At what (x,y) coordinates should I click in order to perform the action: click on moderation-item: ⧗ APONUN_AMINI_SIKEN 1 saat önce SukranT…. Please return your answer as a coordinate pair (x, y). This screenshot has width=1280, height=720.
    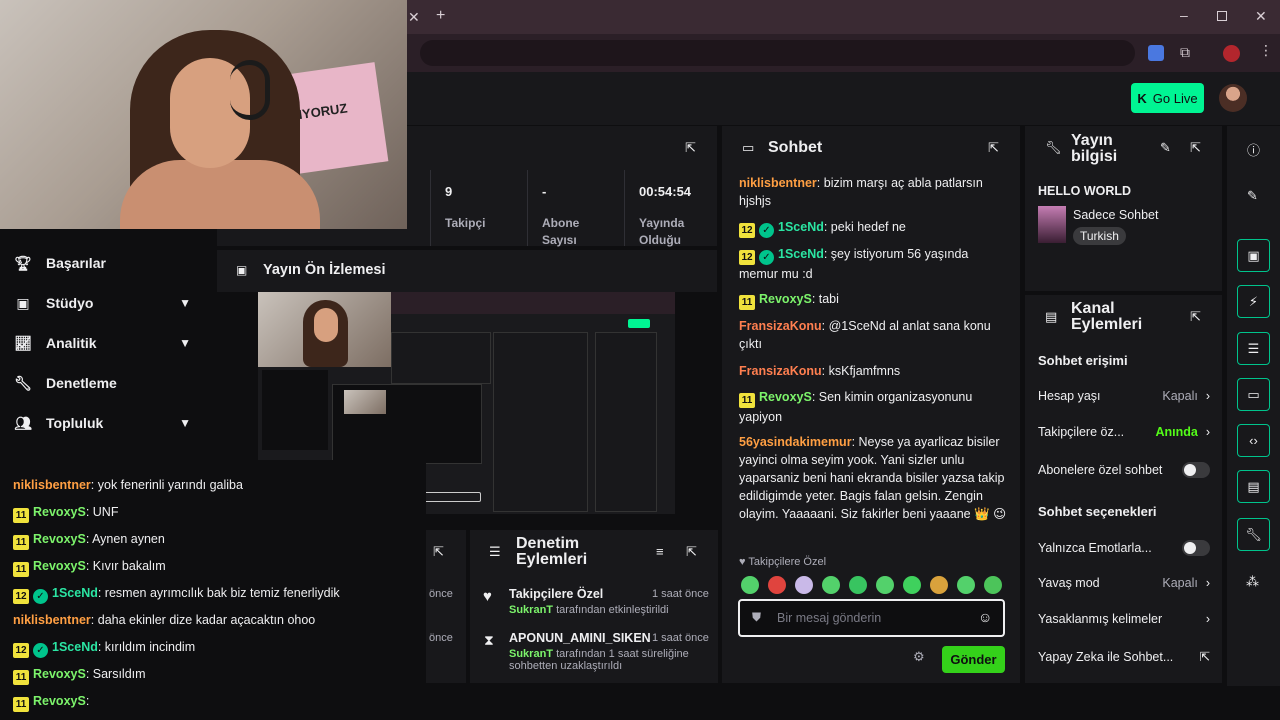
    Looking at the image, I should click on (594, 652).